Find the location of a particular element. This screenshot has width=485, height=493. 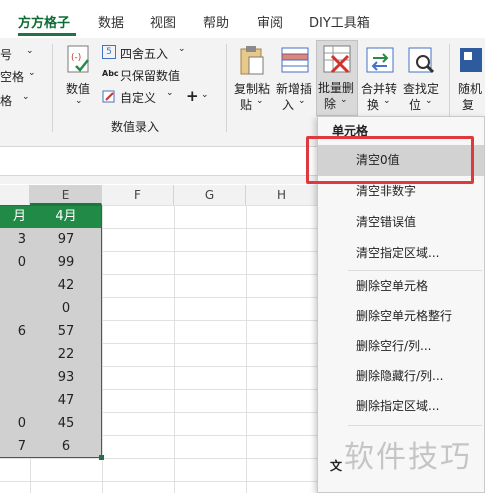

cell-e: 97 is located at coordinates (66, 239).